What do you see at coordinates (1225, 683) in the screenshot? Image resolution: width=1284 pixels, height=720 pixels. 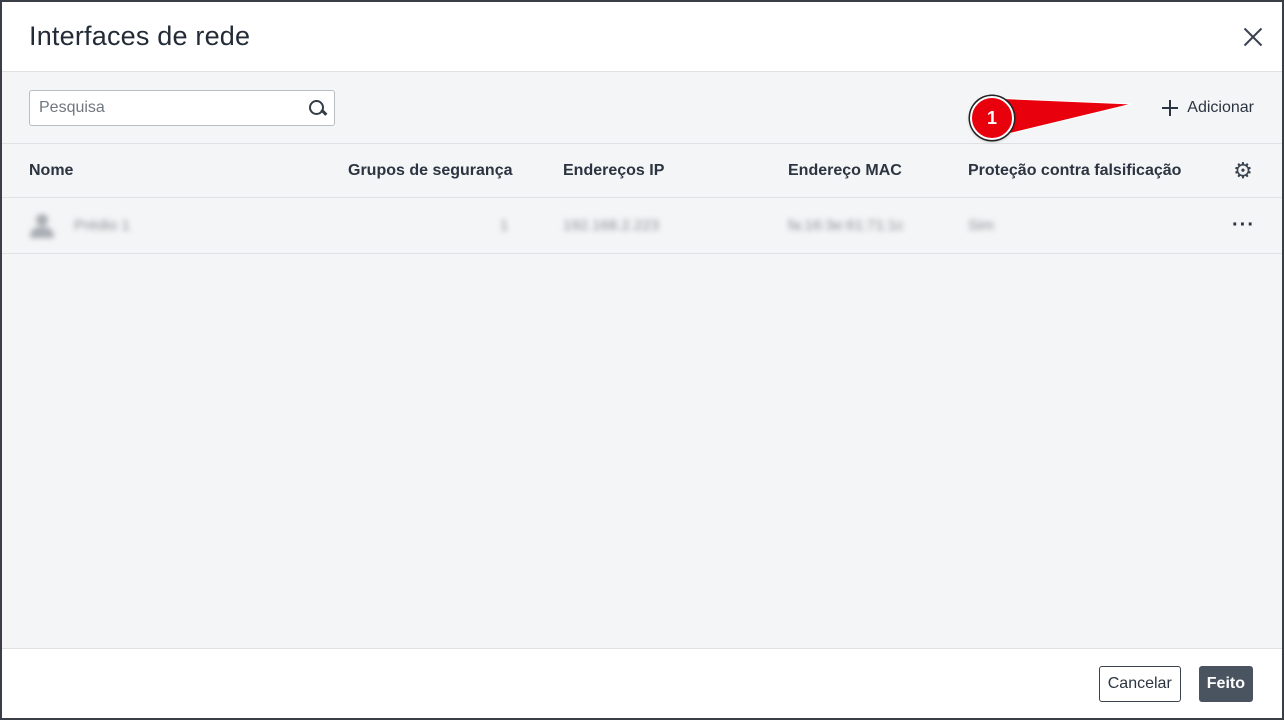 I see `done-button: Feito` at bounding box center [1225, 683].